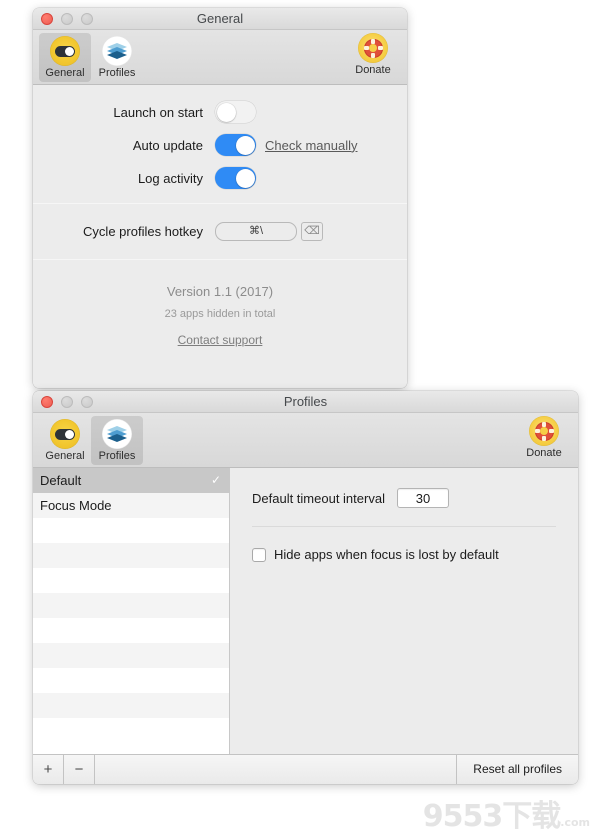  Describe the element at coordinates (276, 769) in the screenshot. I see `footer-spacer` at that location.